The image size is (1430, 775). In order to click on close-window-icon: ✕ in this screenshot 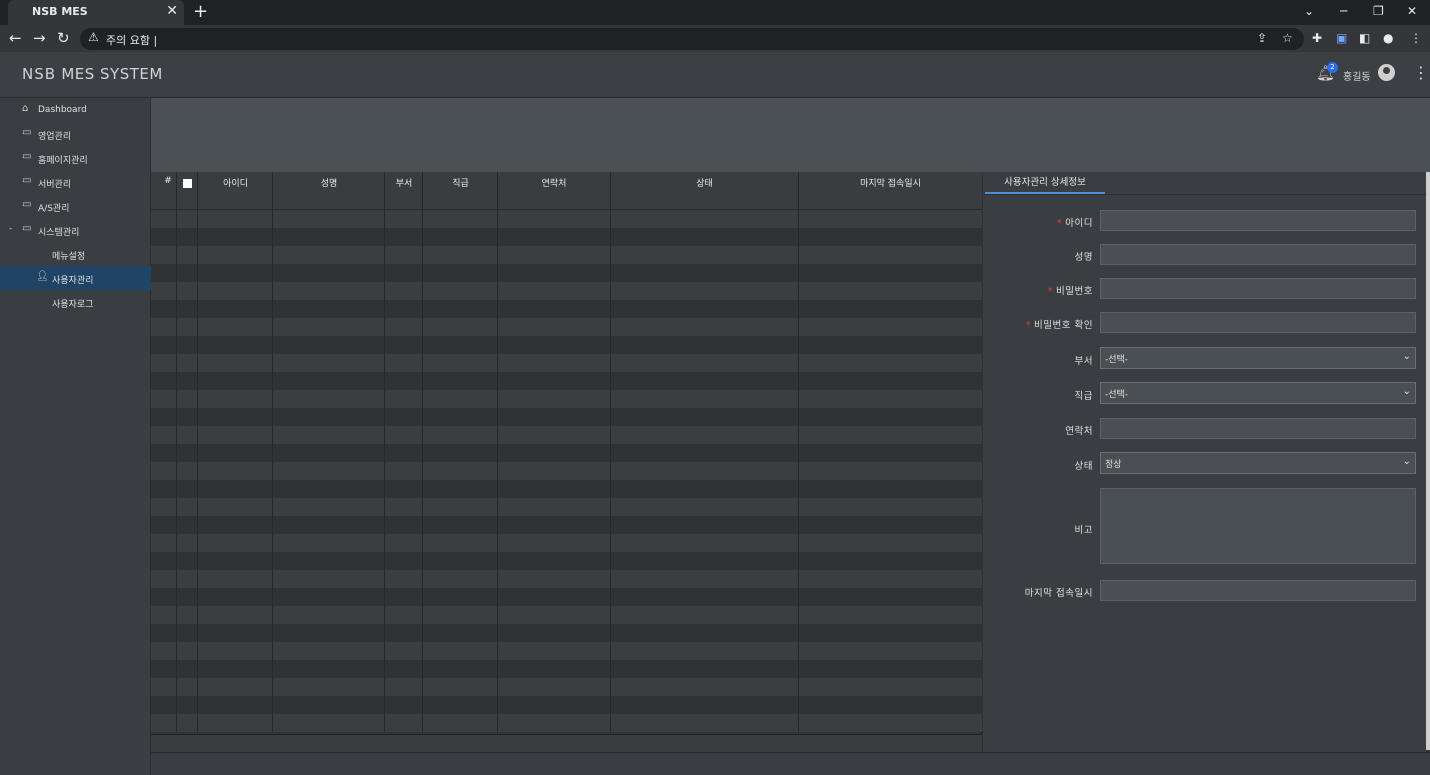, I will do `click(1412, 11)`.